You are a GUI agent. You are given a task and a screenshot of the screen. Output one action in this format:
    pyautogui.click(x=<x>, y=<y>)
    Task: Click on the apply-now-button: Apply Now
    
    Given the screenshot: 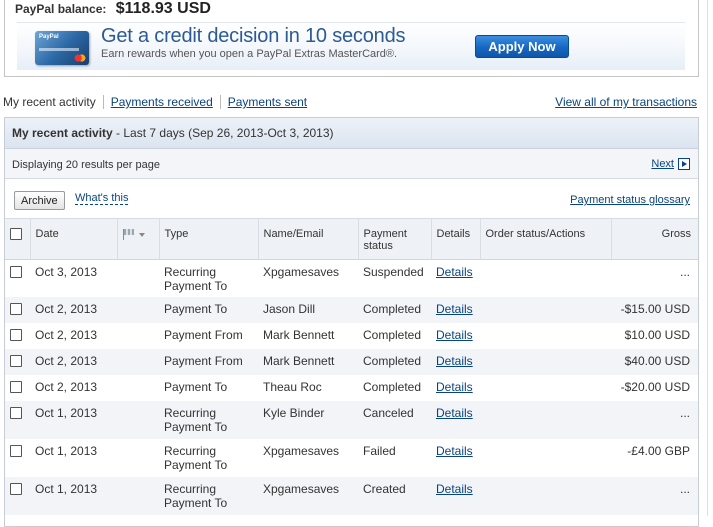 What is the action you would take?
    pyautogui.click(x=522, y=46)
    